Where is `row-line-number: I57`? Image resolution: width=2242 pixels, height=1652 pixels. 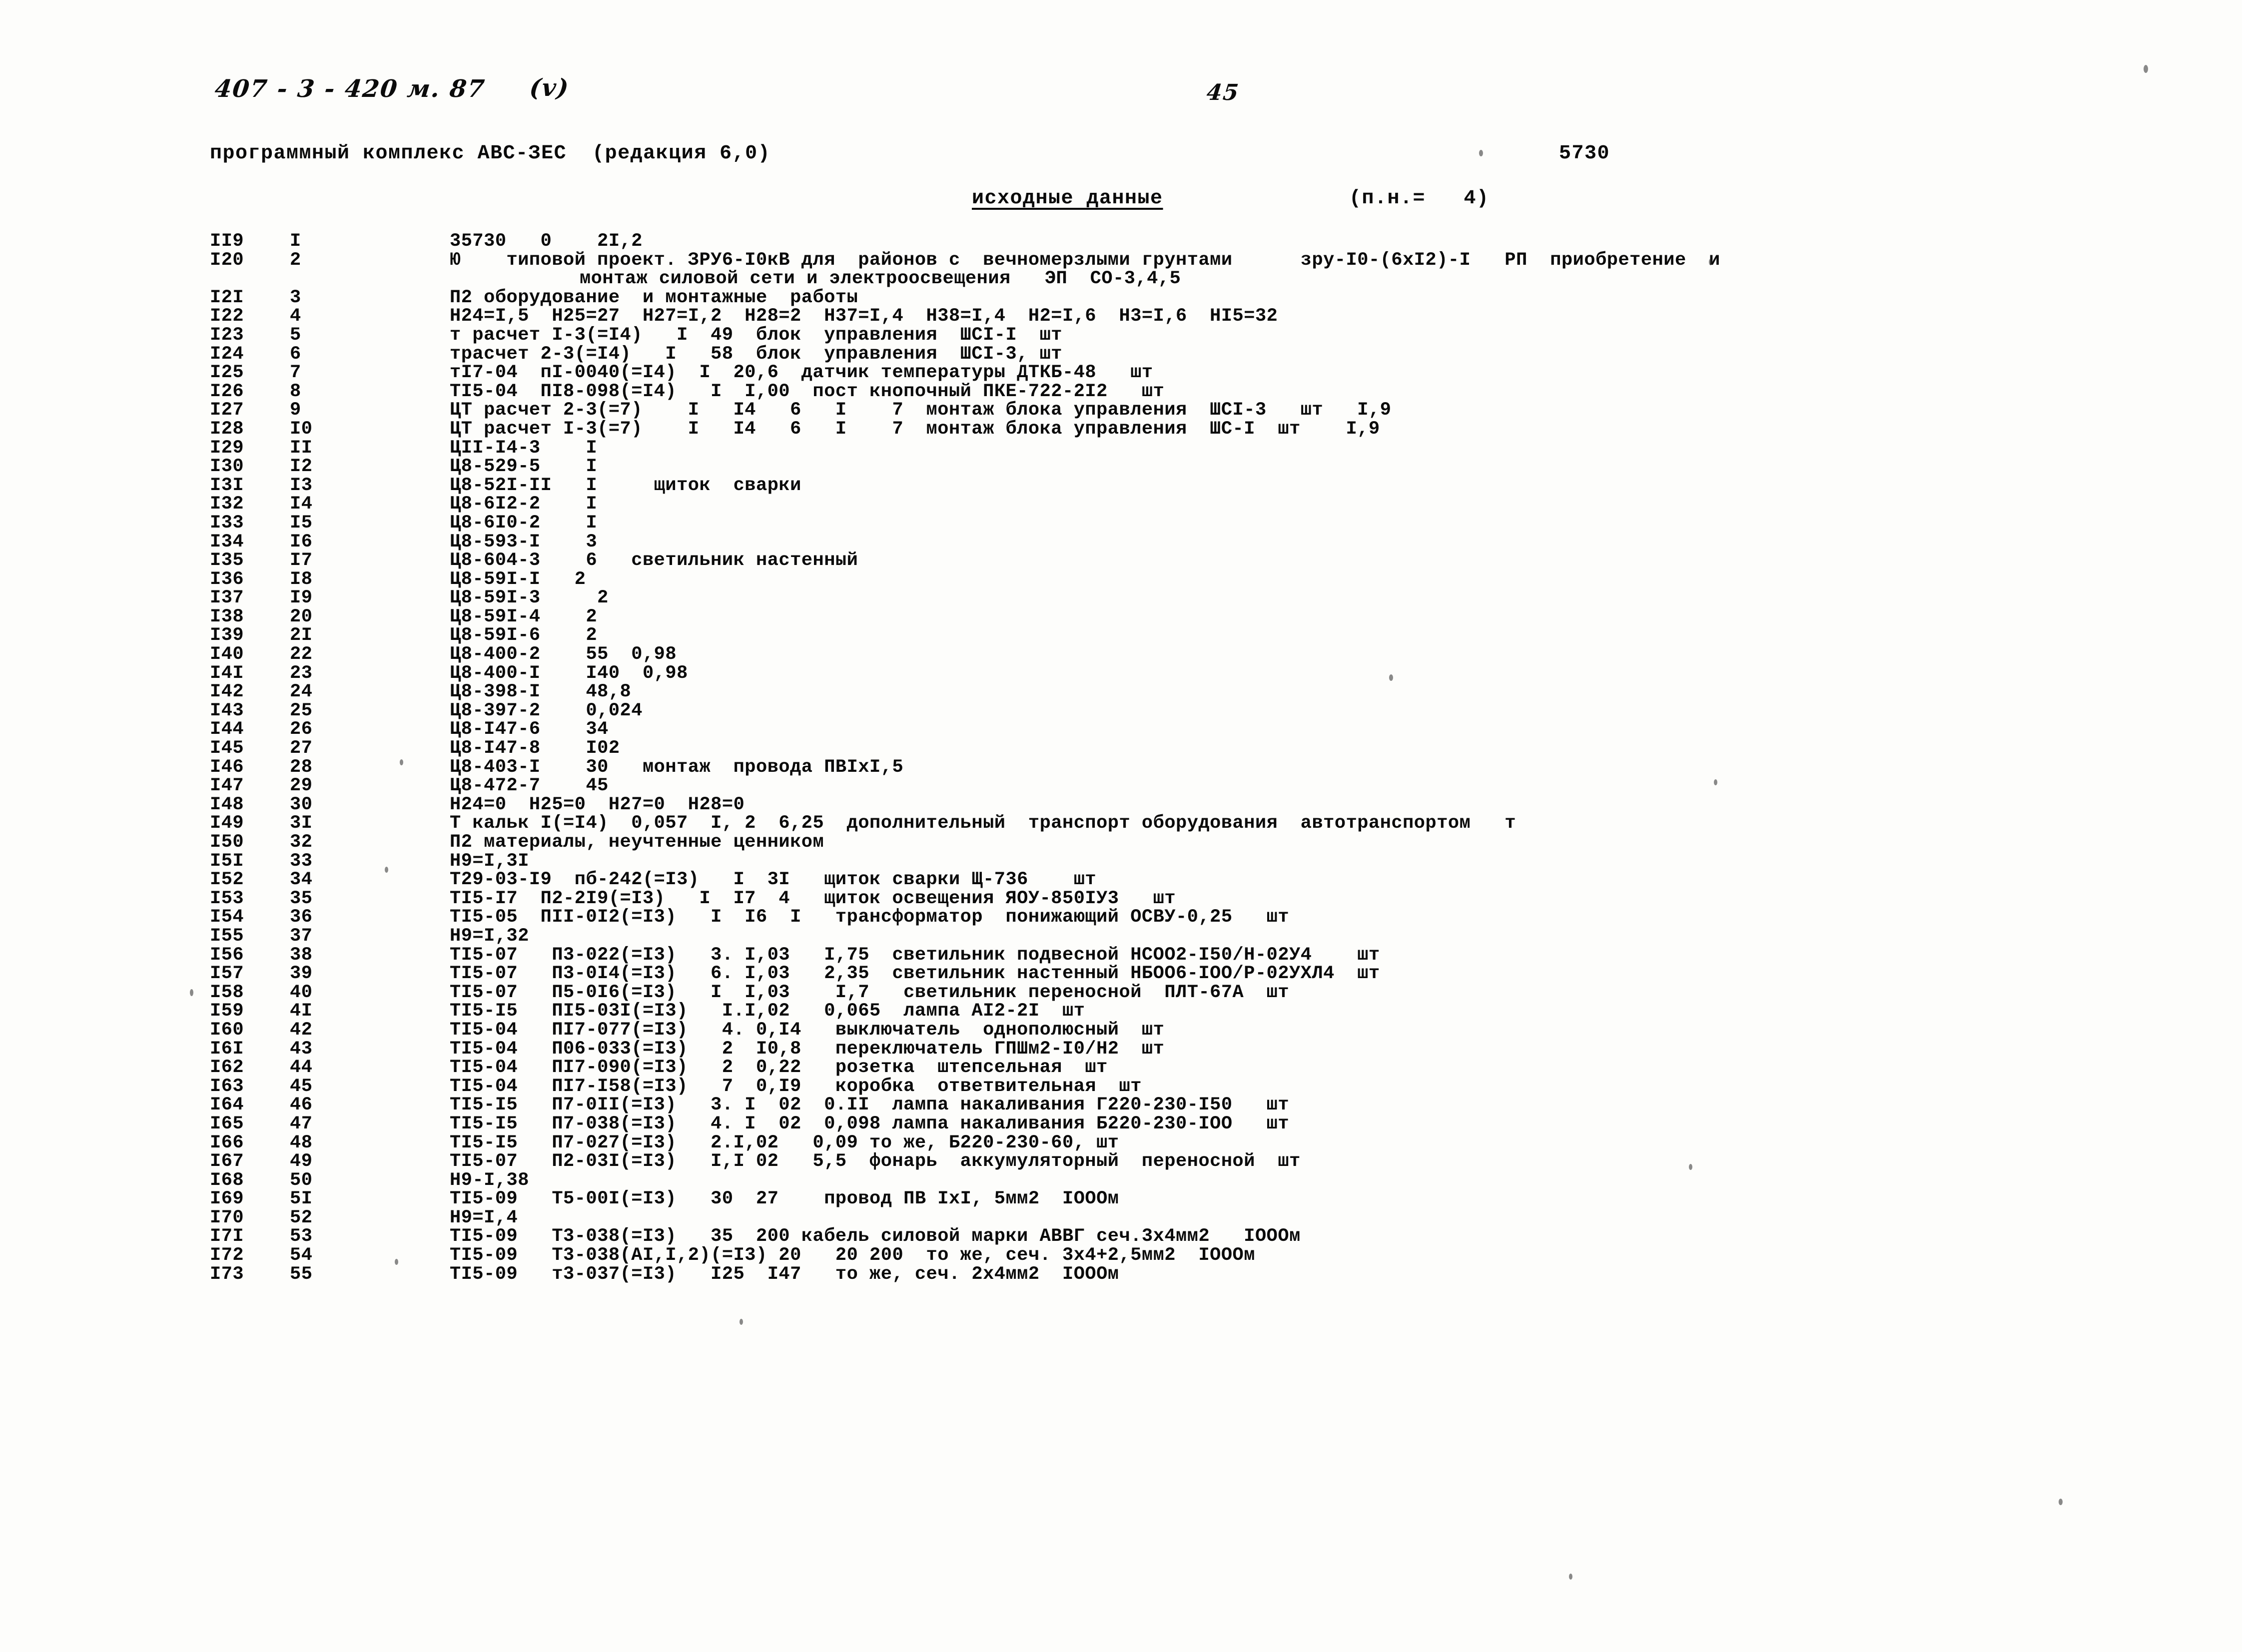 row-line-number: I57 is located at coordinates (227, 974).